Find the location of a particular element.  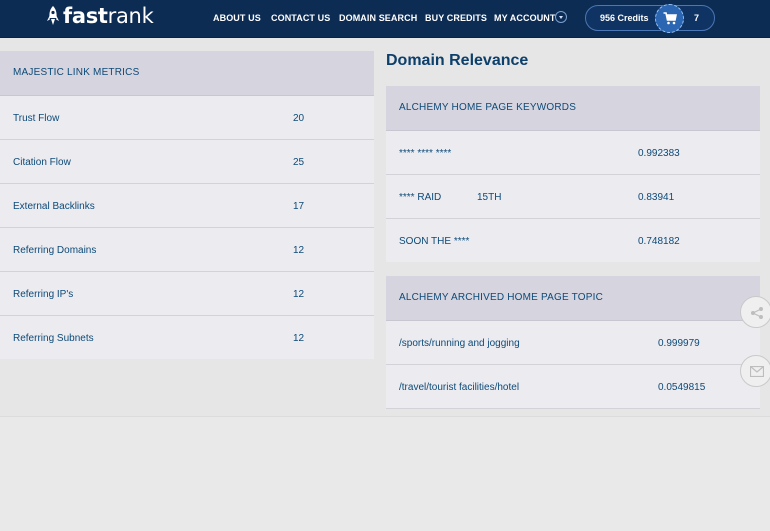

nav-my-account: MY ACCOUNT is located at coordinates (525, 18).